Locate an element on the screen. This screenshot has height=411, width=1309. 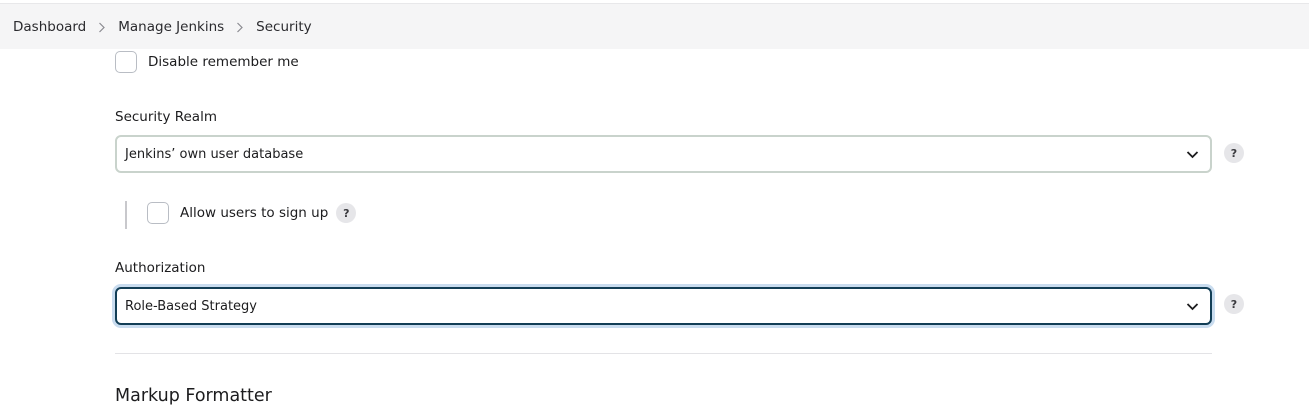
allow-signup-label: Allow users to sign up is located at coordinates (254, 213).